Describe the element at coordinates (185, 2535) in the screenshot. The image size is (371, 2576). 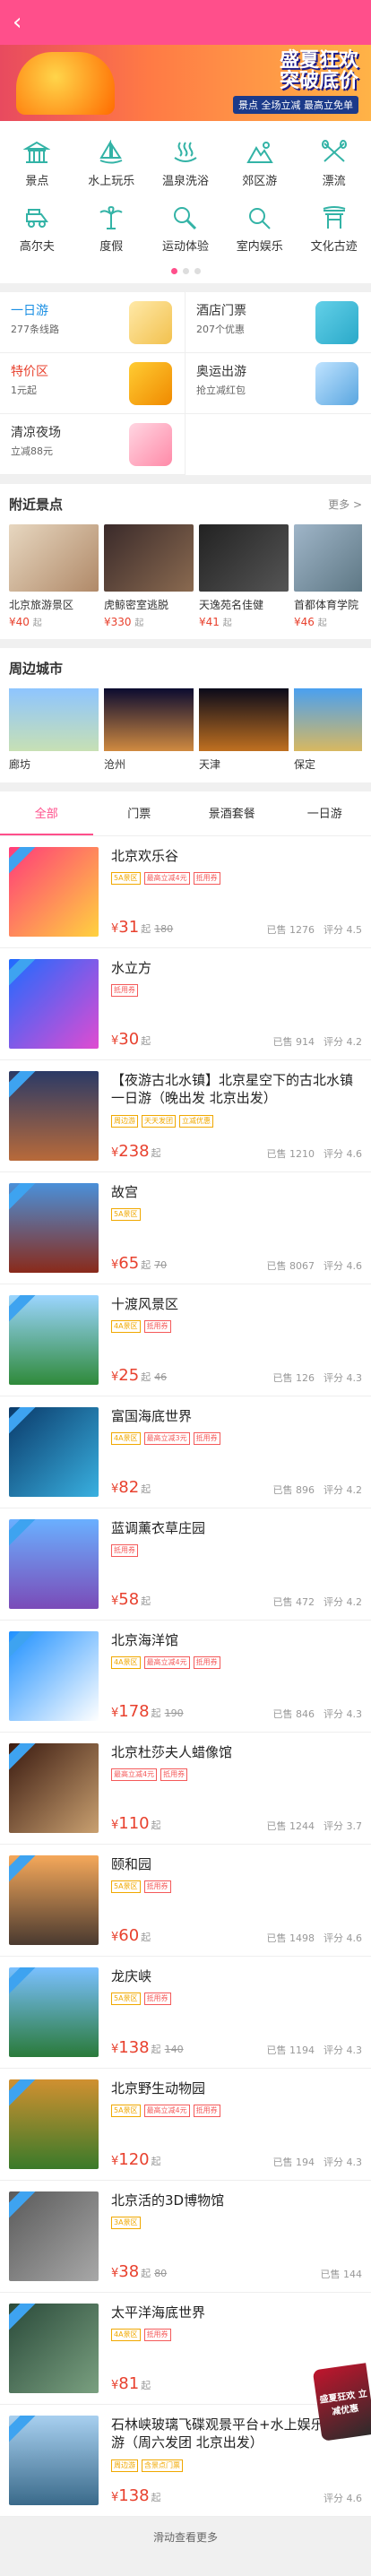
I see `load-more: 滑动查看更多` at that location.